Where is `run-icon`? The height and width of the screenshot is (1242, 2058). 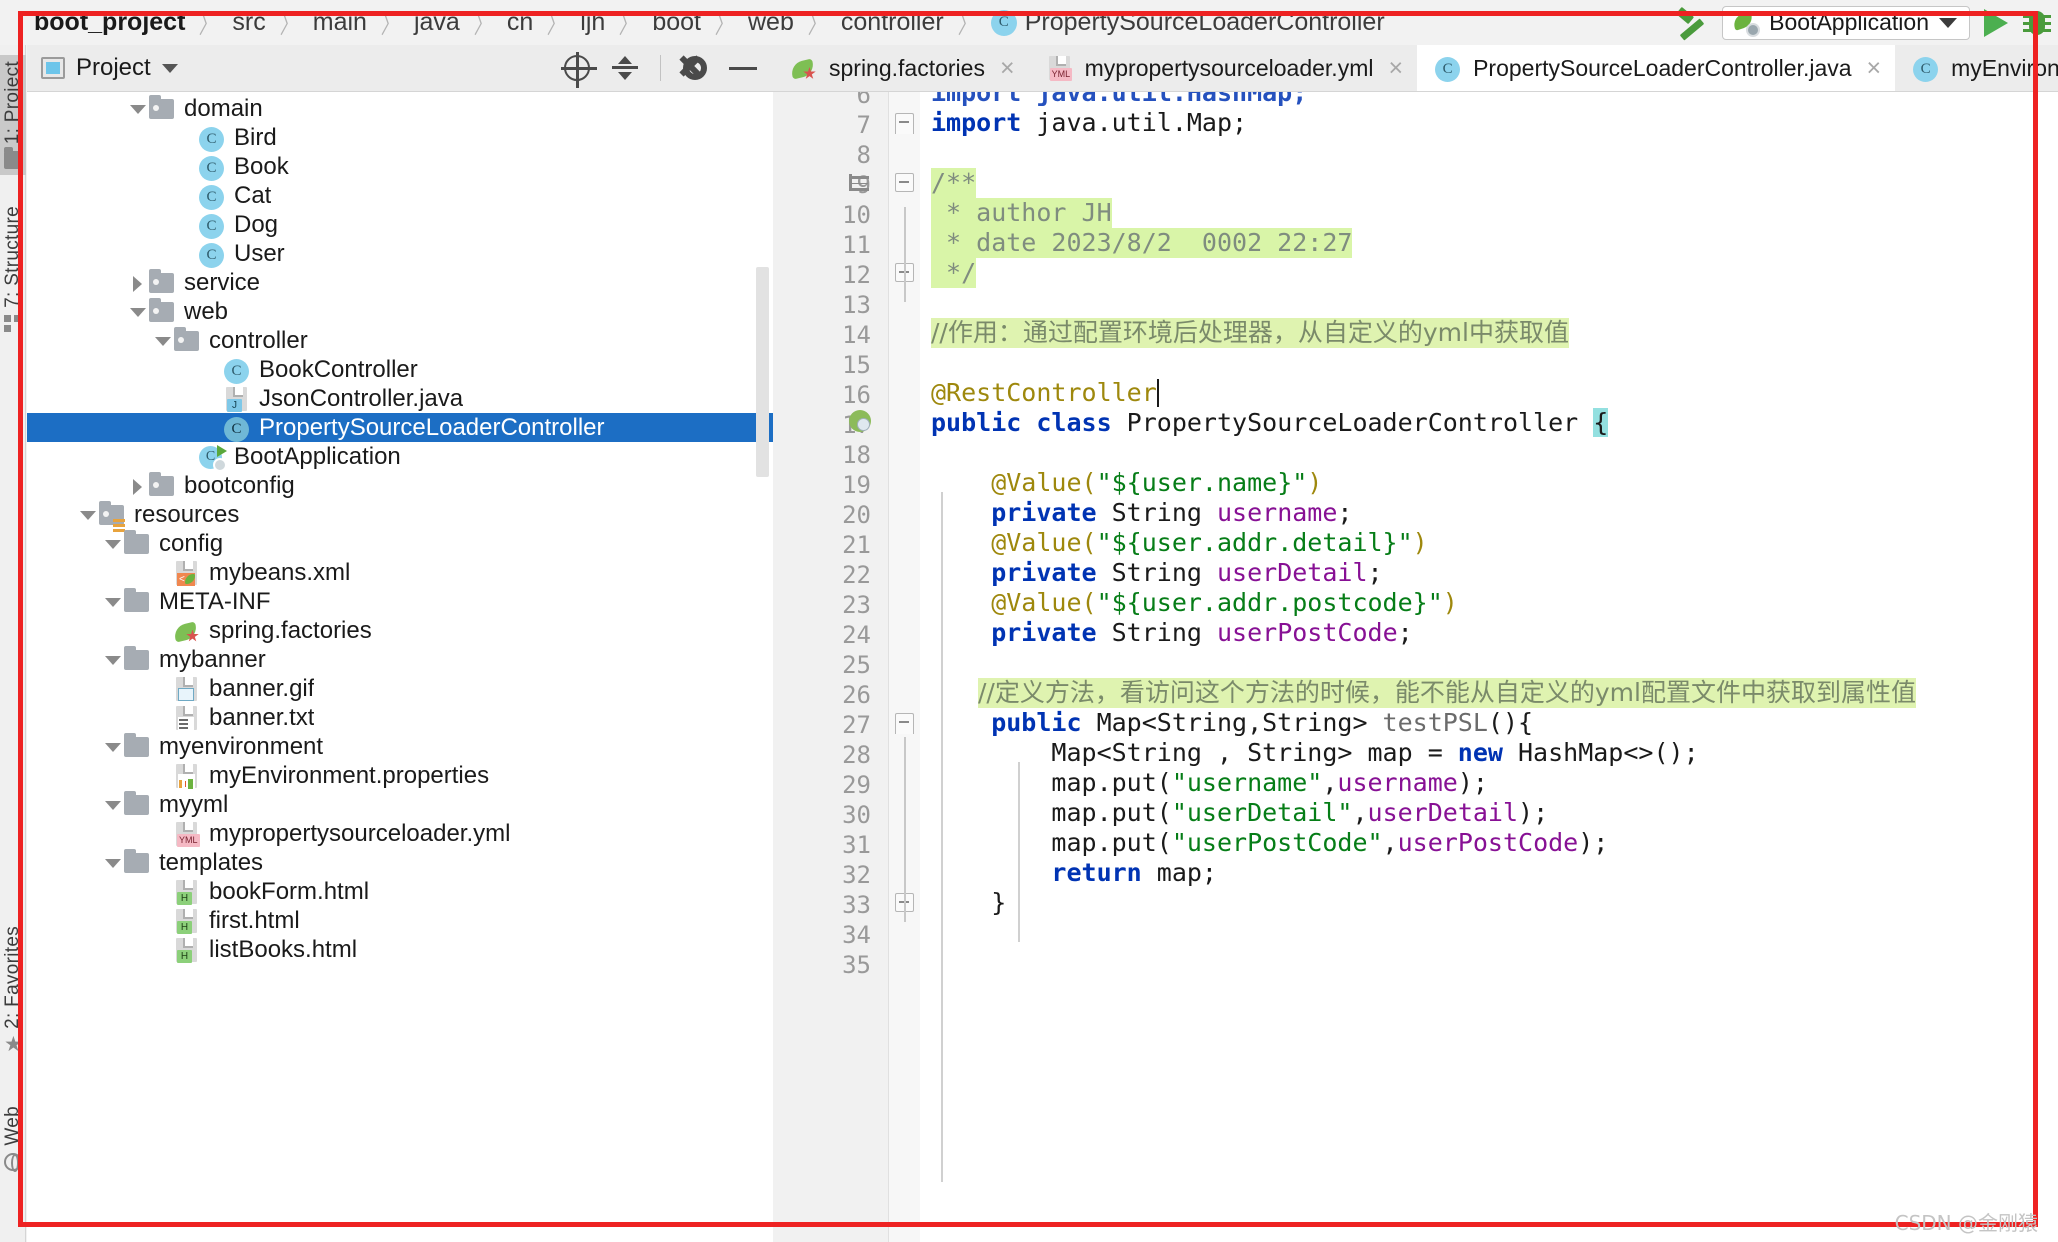
run-icon is located at coordinates (1996, 22).